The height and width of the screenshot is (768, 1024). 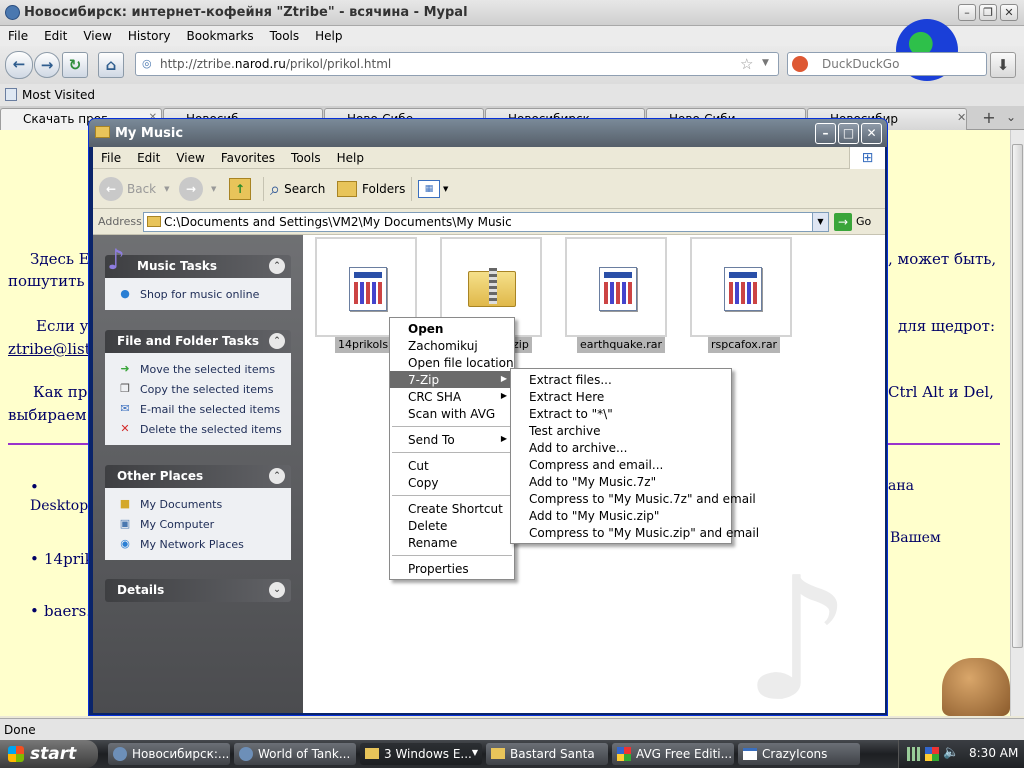 What do you see at coordinates (111, 65) in the screenshot?
I see `home-icon: ⌂` at bounding box center [111, 65].